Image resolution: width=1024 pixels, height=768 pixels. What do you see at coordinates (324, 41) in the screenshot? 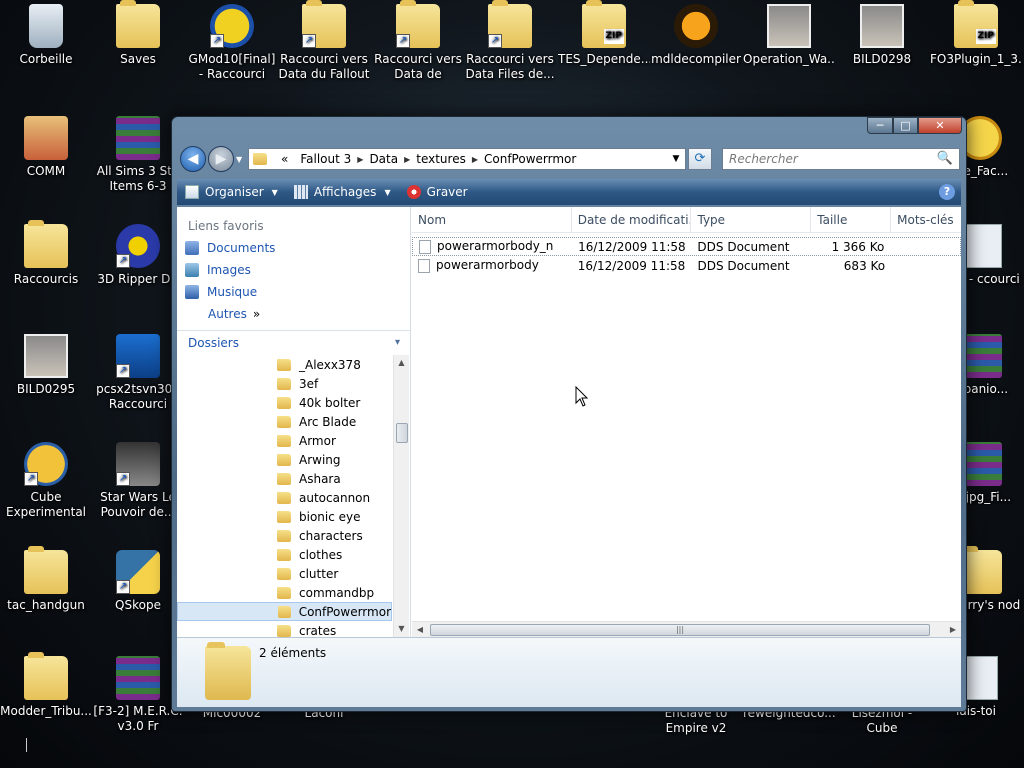
I see `desktop-icon-fallout3-data: ↗ Raccourci vers Data du Fallout 3` at bounding box center [324, 41].